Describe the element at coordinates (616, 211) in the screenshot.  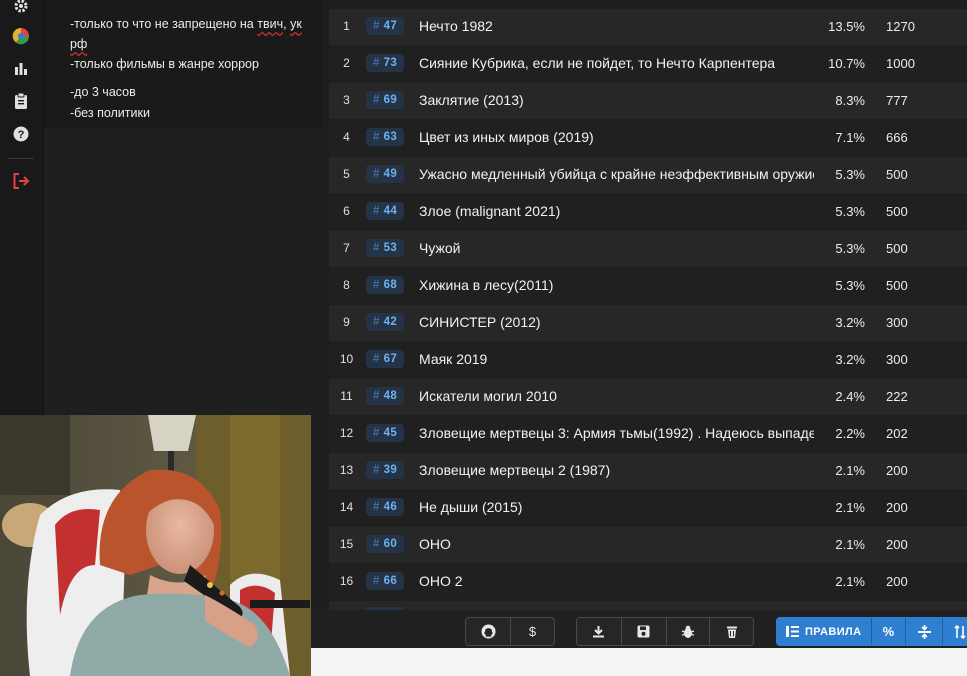
I see `lot-title: Злое (malignant 2021)` at that location.